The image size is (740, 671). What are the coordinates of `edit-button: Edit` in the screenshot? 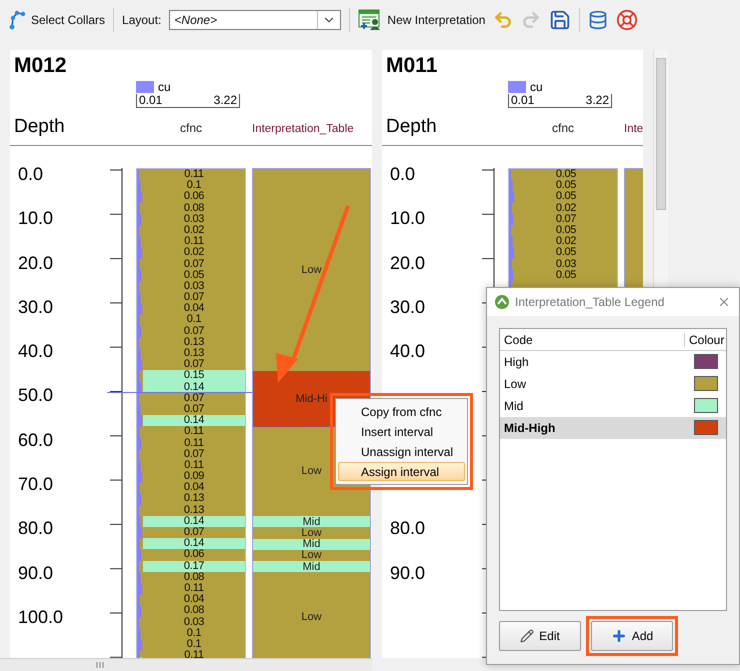 It's located at (540, 636).